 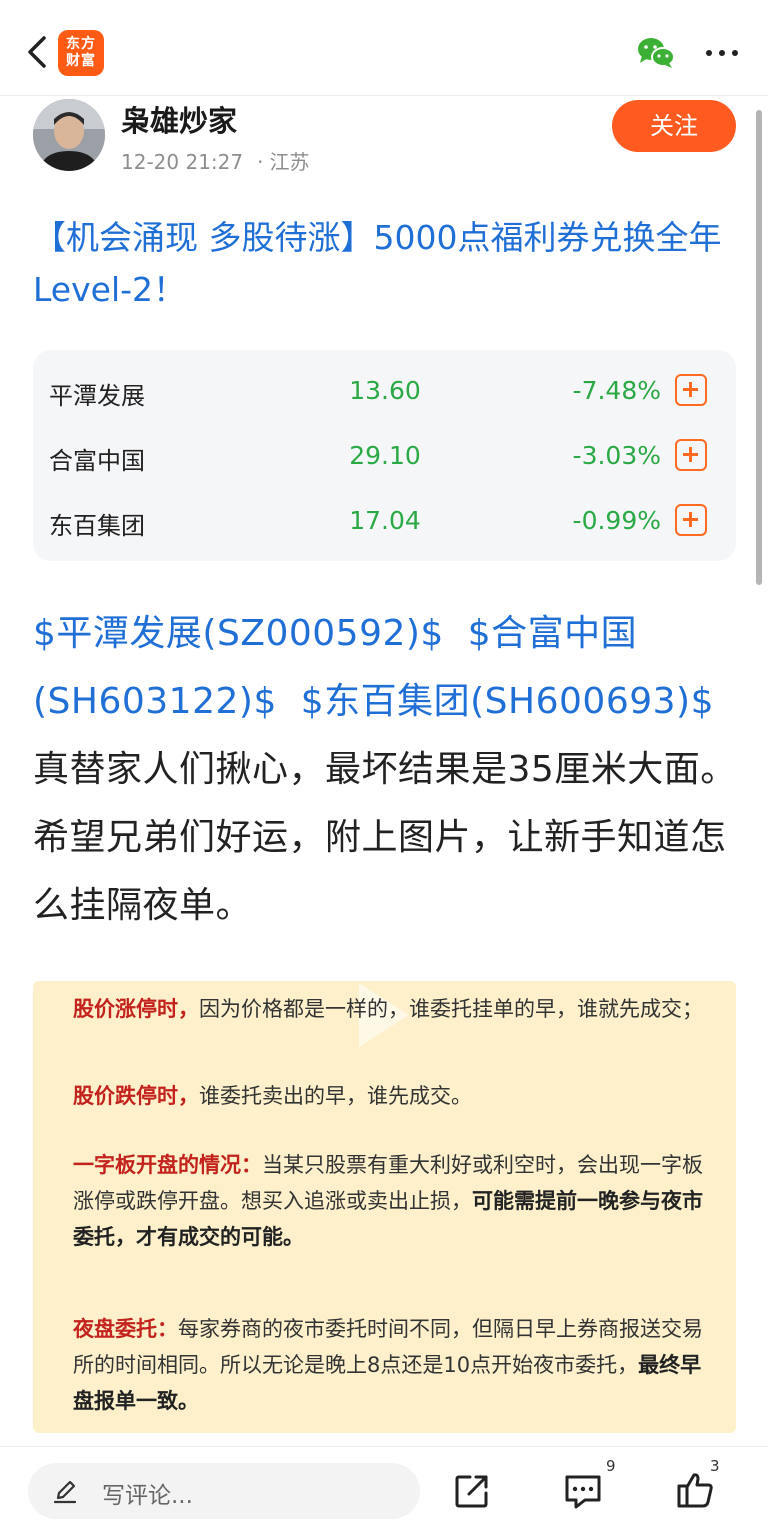 I want to click on share-button, so click(x=472, y=1491).